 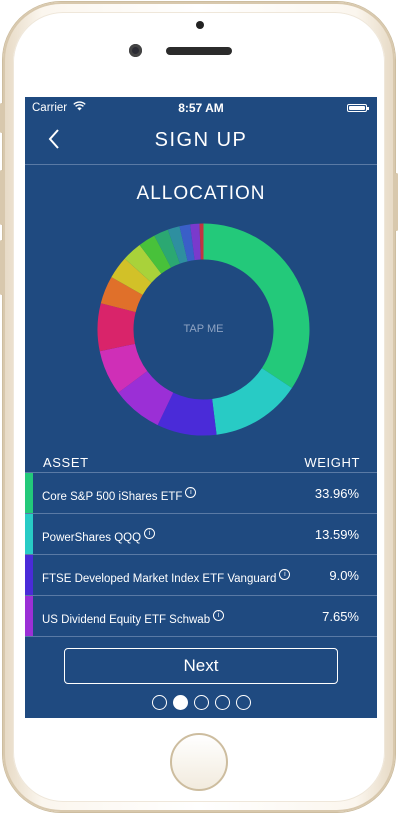 What do you see at coordinates (396, 202) in the screenshot?
I see `power-button` at bounding box center [396, 202].